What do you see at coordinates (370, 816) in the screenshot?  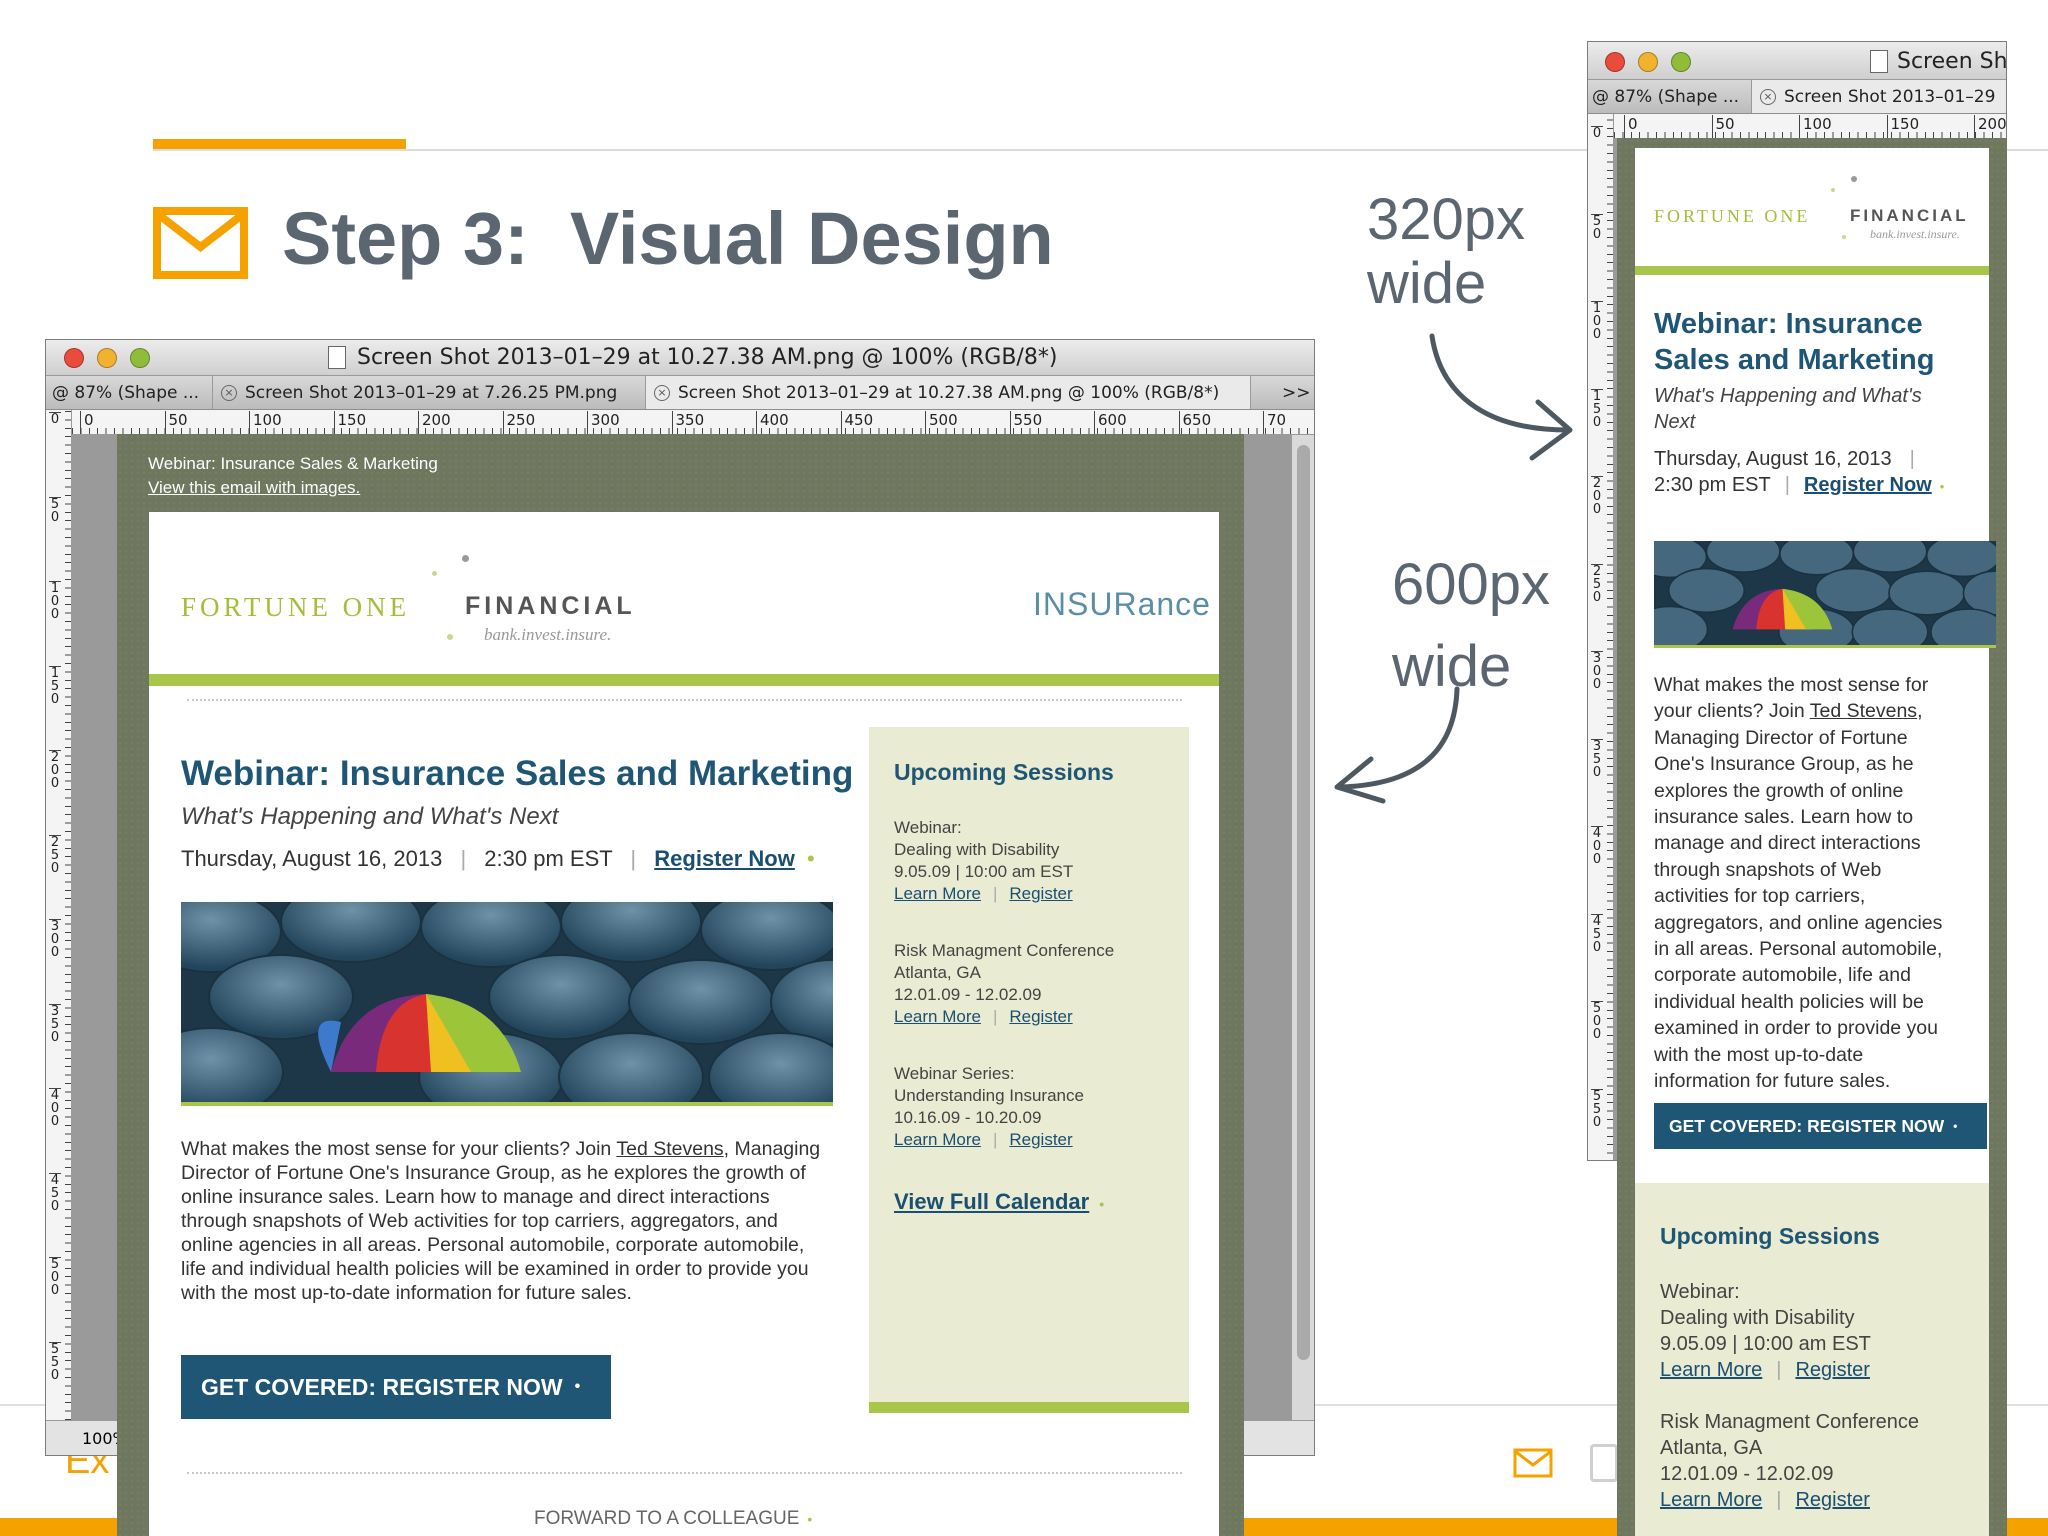 I see `webinar-subhead: What's Happening and What's Next` at bounding box center [370, 816].